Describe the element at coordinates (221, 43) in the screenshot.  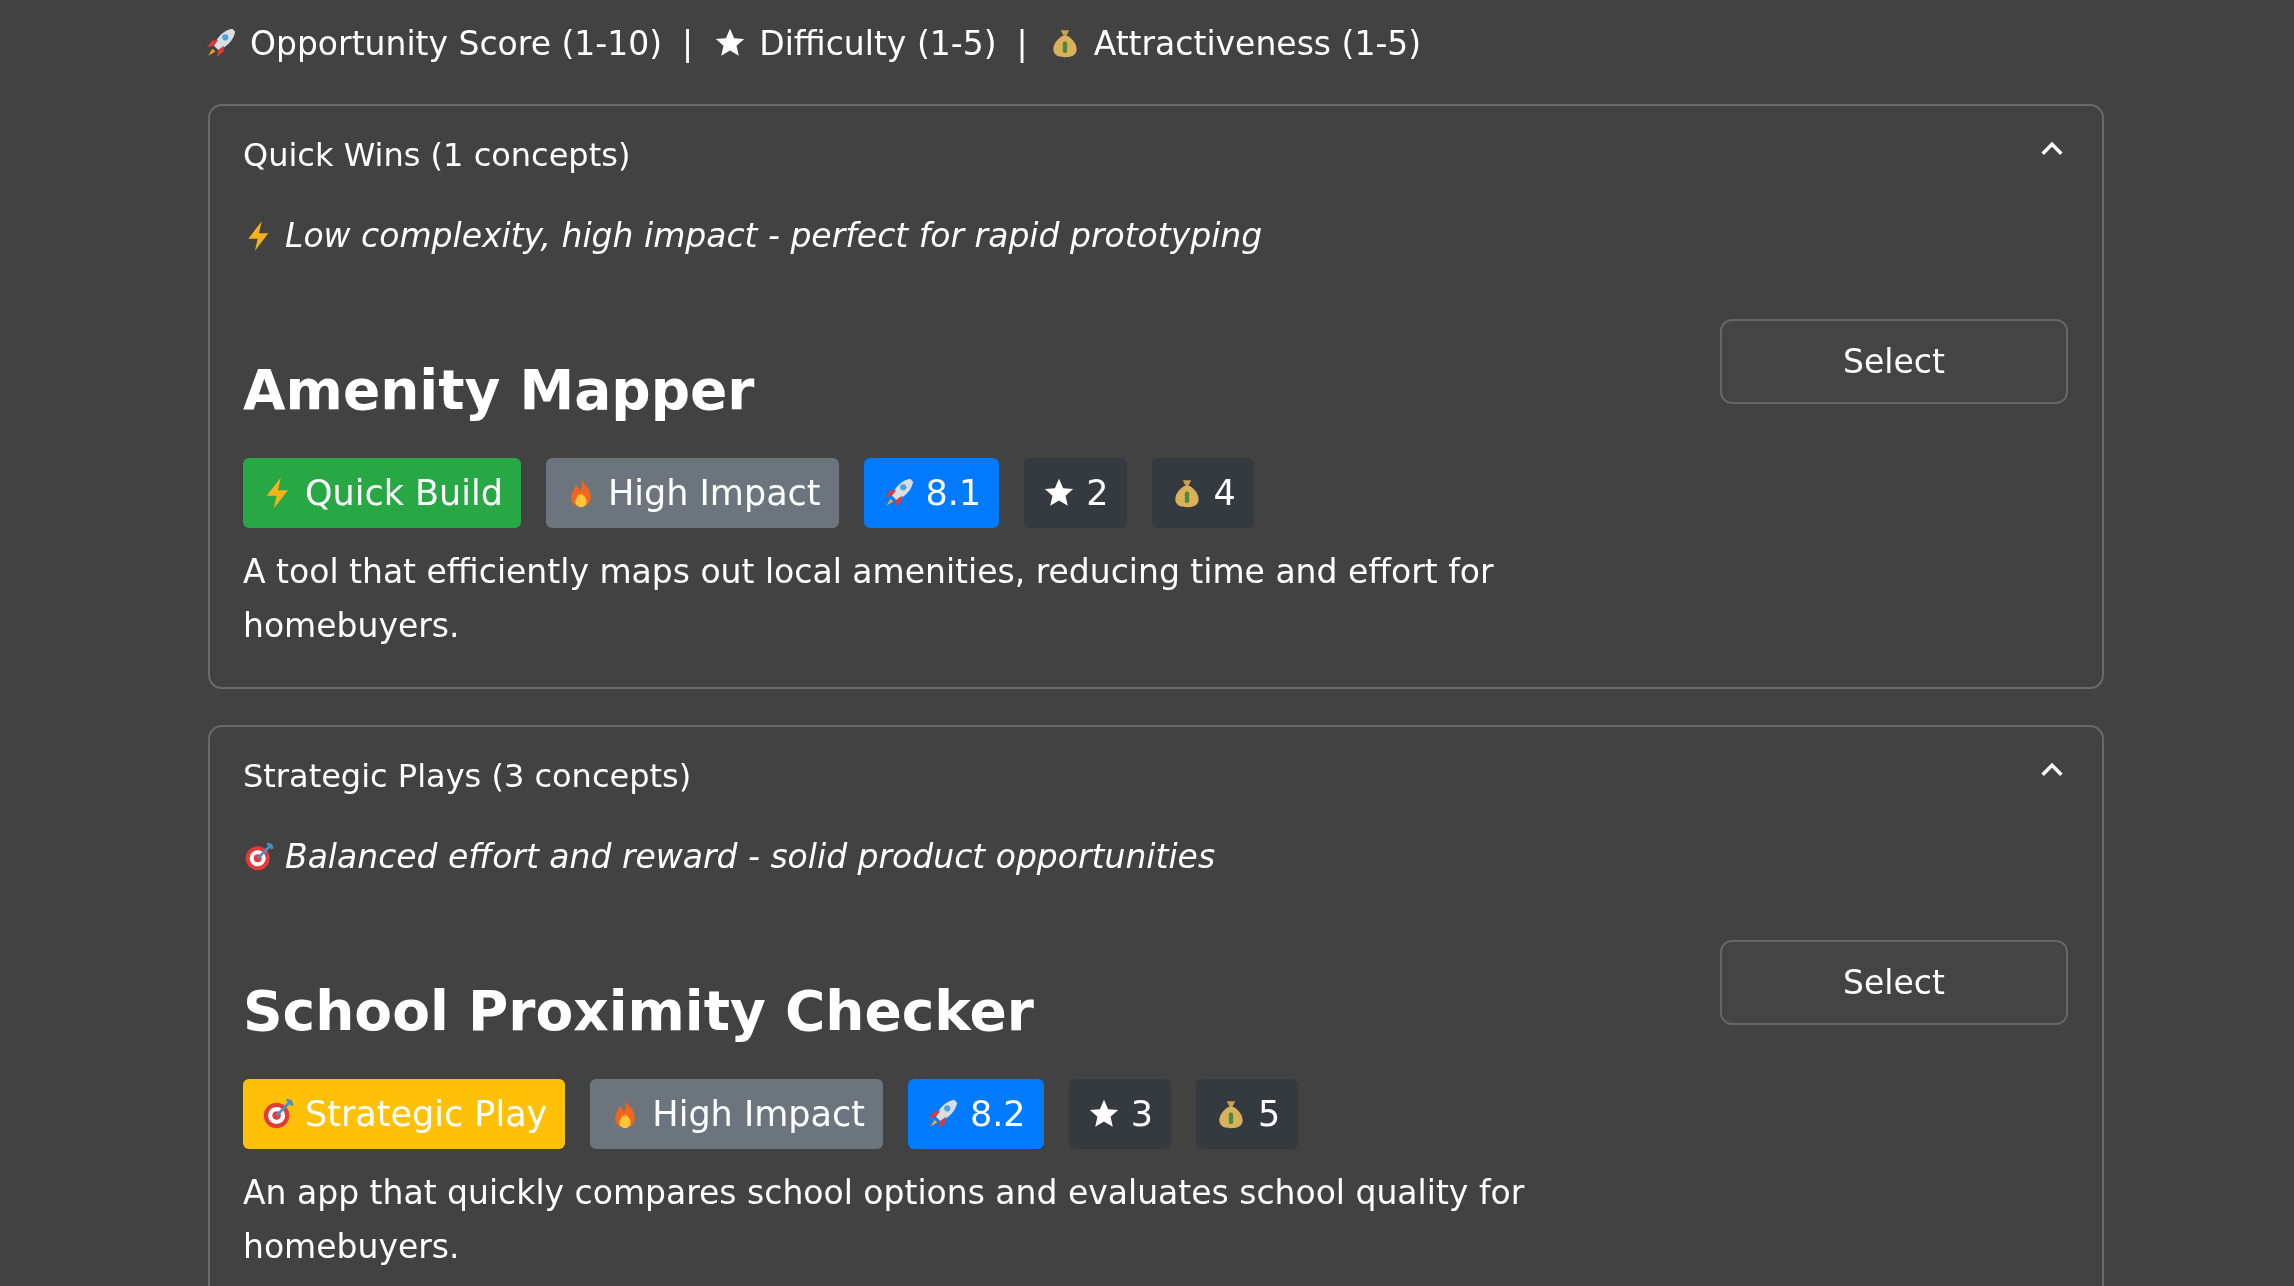
I see `rocket-icon` at that location.